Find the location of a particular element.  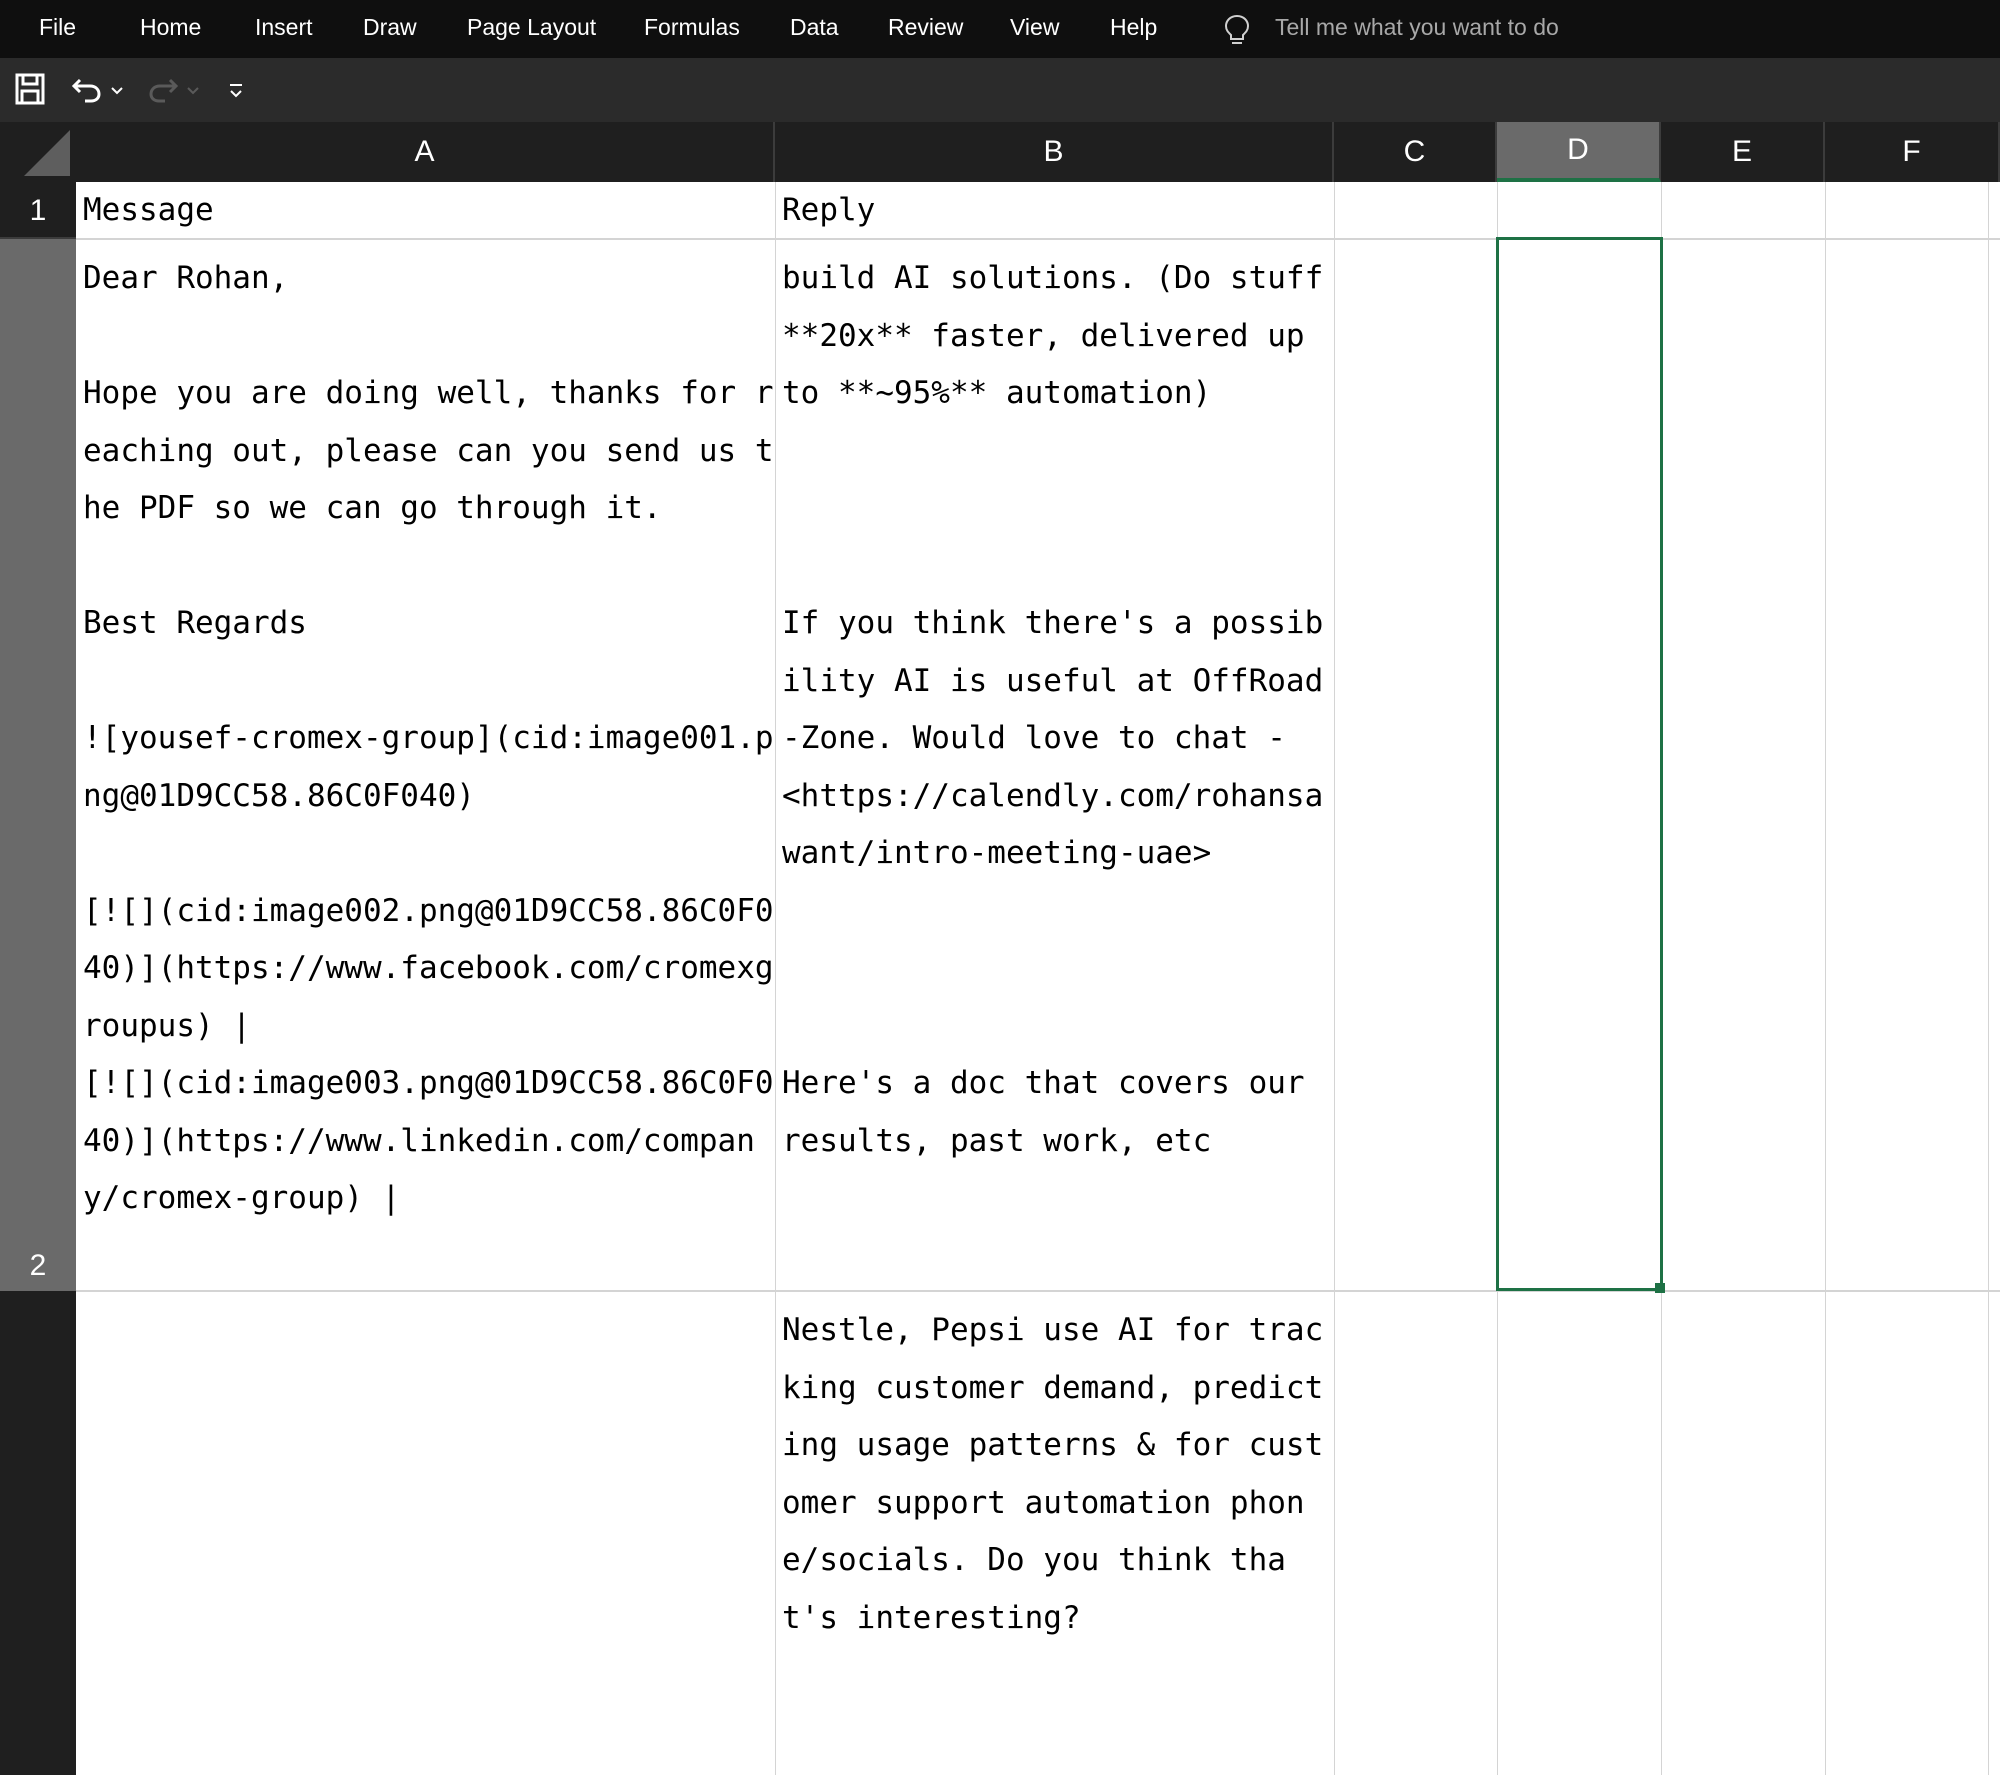

undo-dropdown-icon is located at coordinates (117, 91).